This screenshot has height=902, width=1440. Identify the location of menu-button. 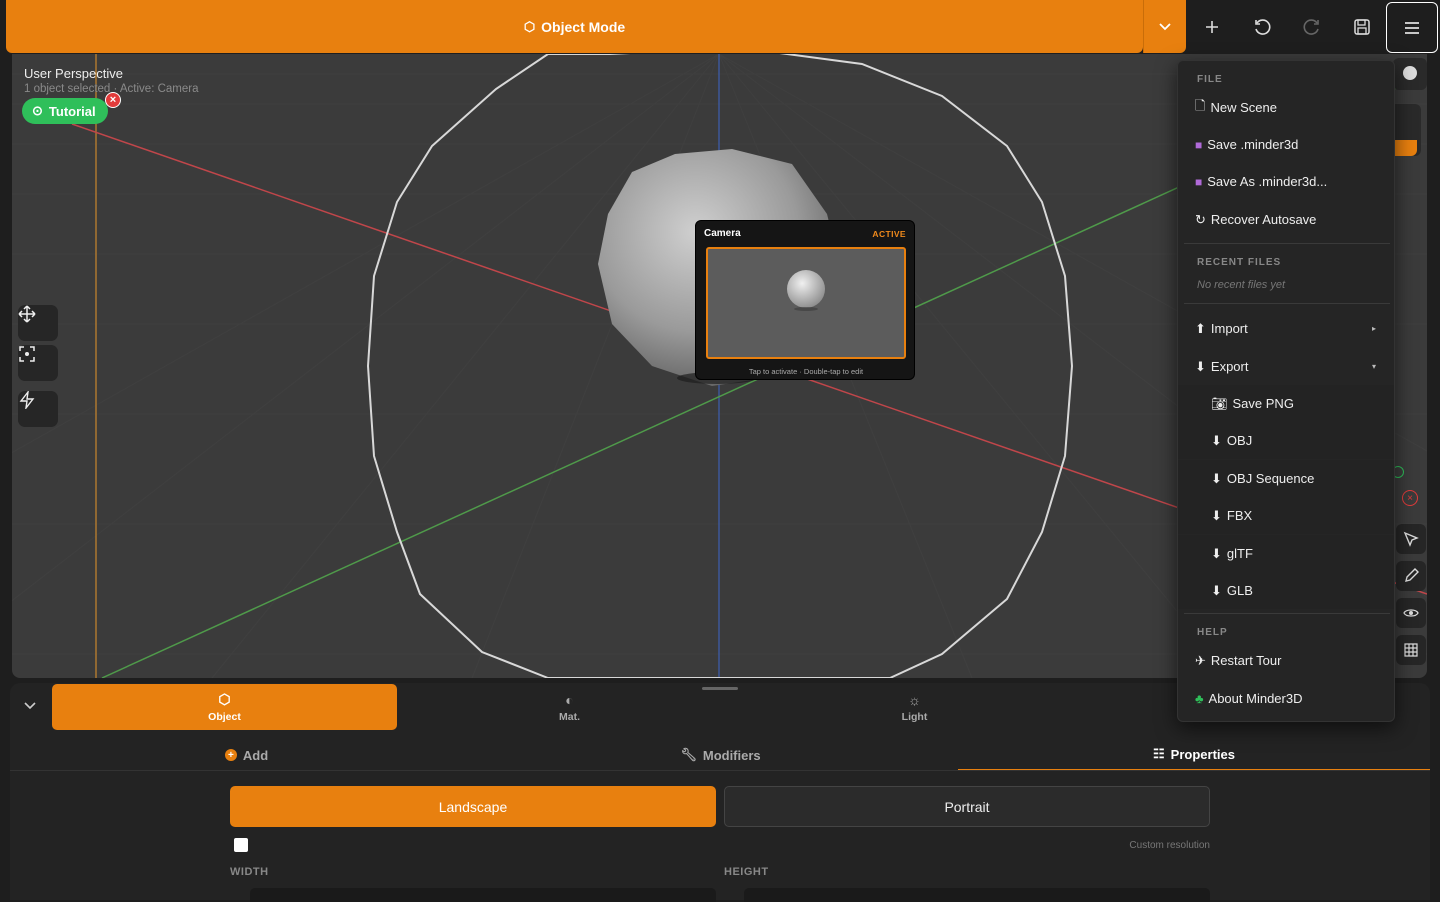
(1412, 27).